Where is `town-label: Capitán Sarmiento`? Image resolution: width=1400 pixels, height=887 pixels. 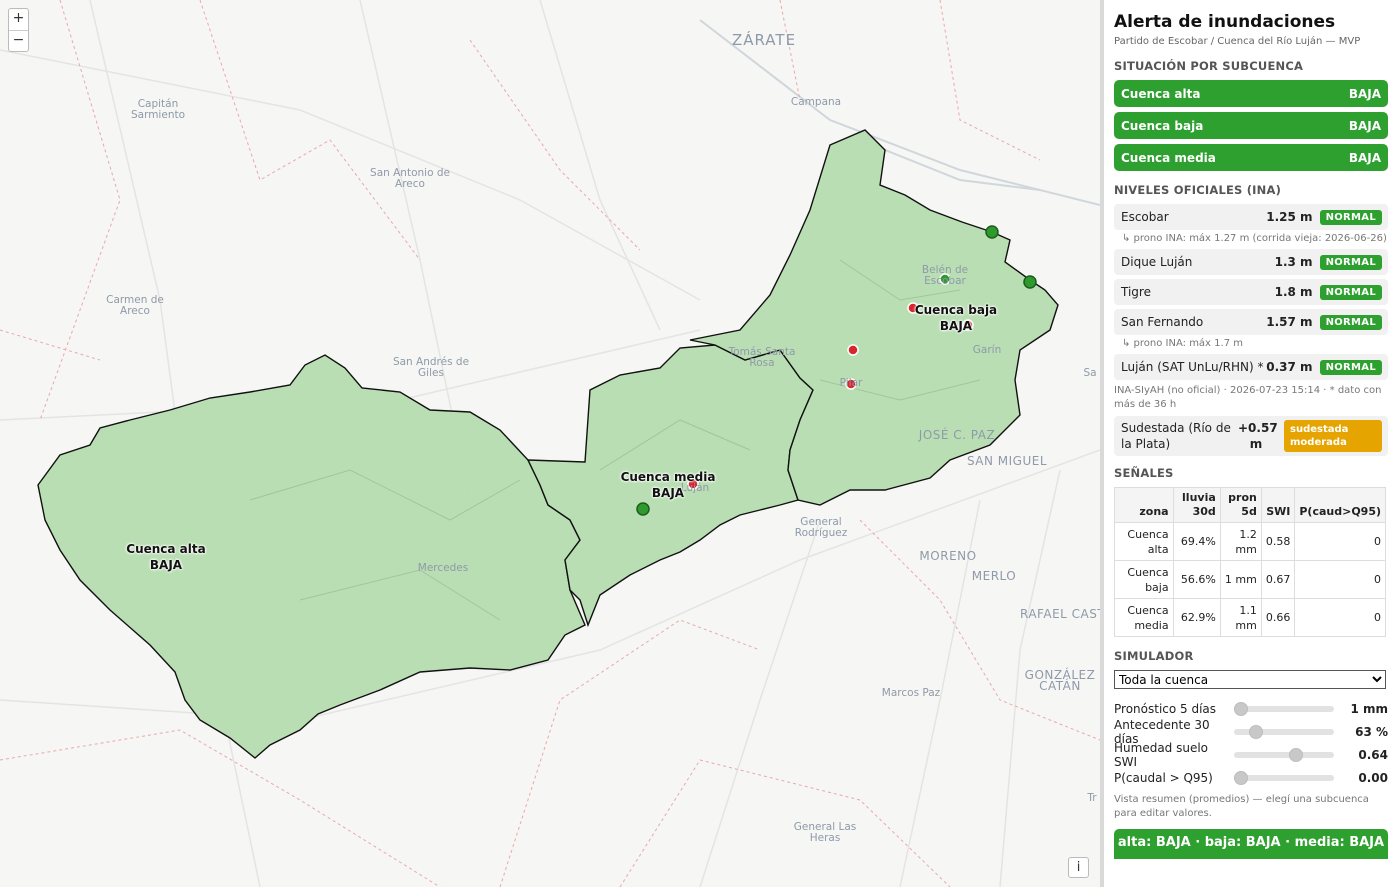 town-label: Capitán Sarmiento is located at coordinates (158, 109).